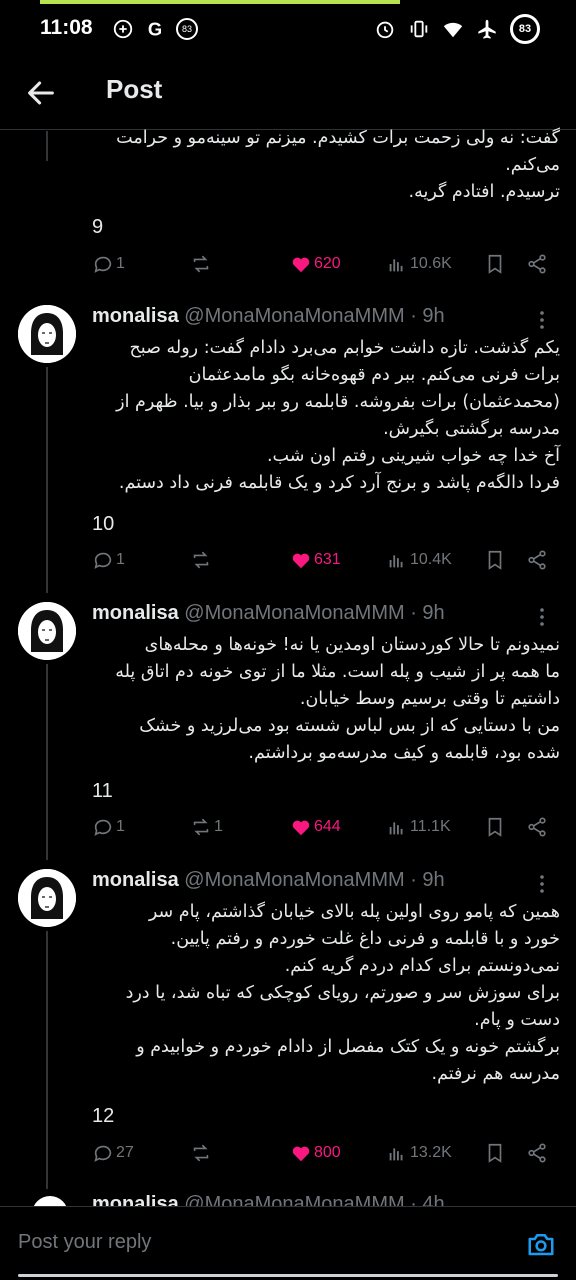 This screenshot has height=1280, width=576. What do you see at coordinates (288, 30) in the screenshot?
I see `status-bar: 11:08 G 83 83` at bounding box center [288, 30].